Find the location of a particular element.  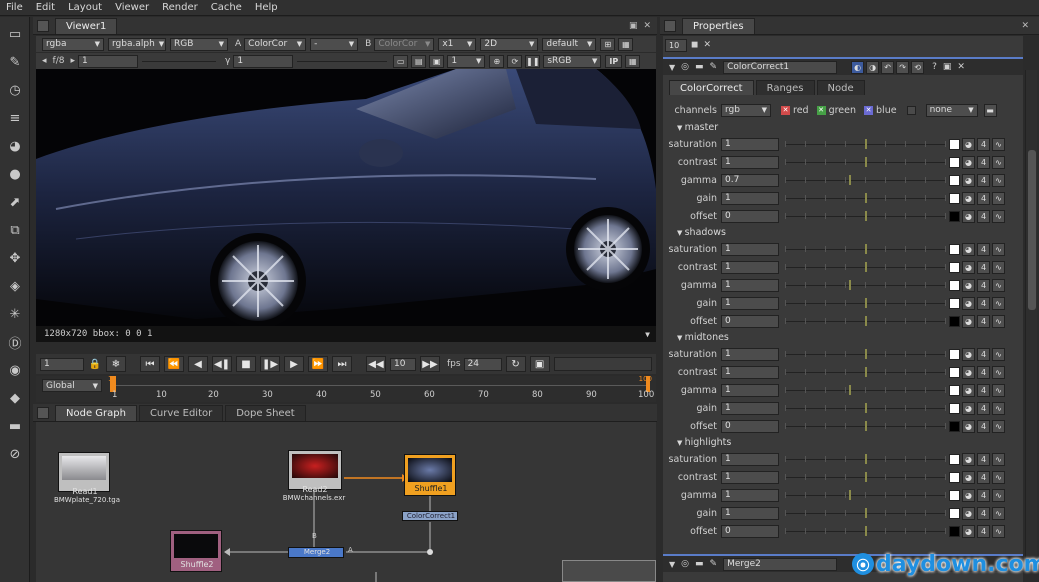

range-mode-dropdown: Global ▼ is located at coordinates (72, 385).